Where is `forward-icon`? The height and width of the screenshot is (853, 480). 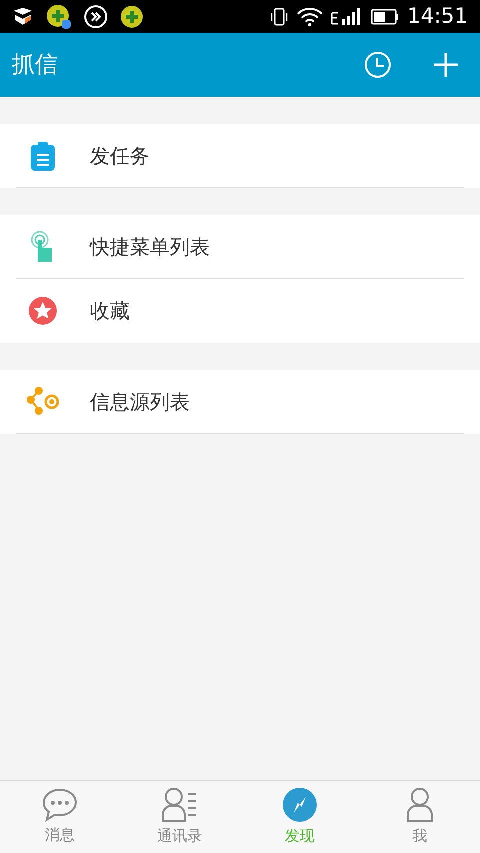 forward-icon is located at coordinates (96, 16).